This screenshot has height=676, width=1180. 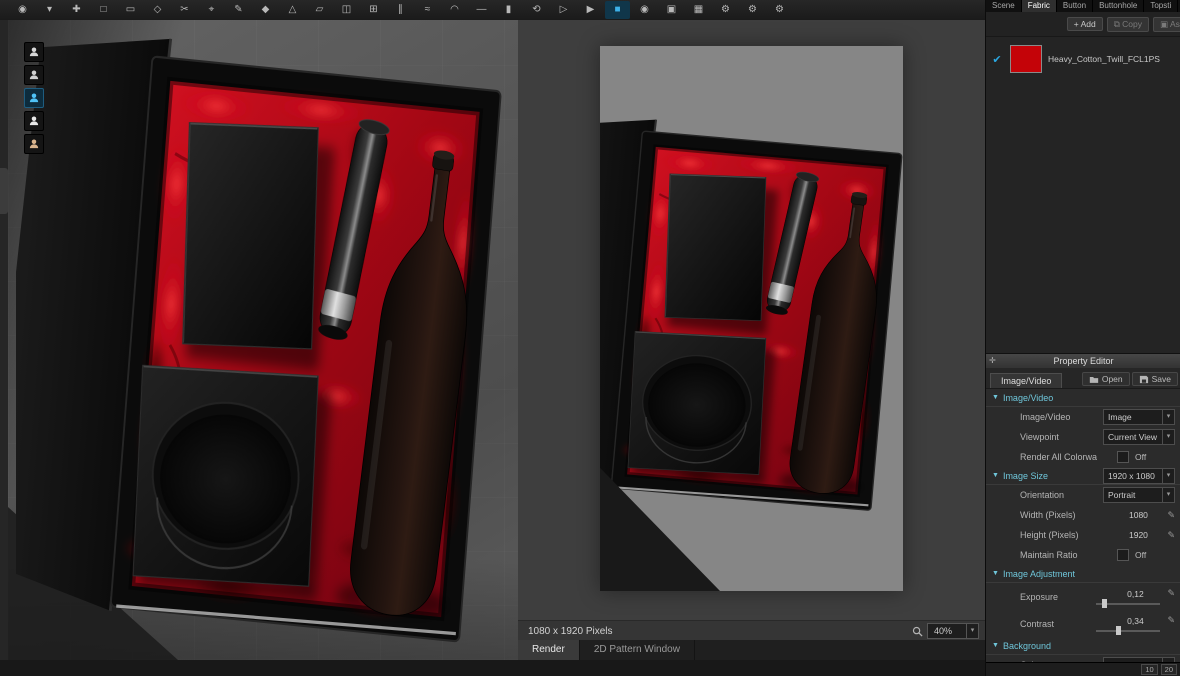 What do you see at coordinates (953, 631) in the screenshot?
I see `zoom-dropdown: 40% ▾` at bounding box center [953, 631].